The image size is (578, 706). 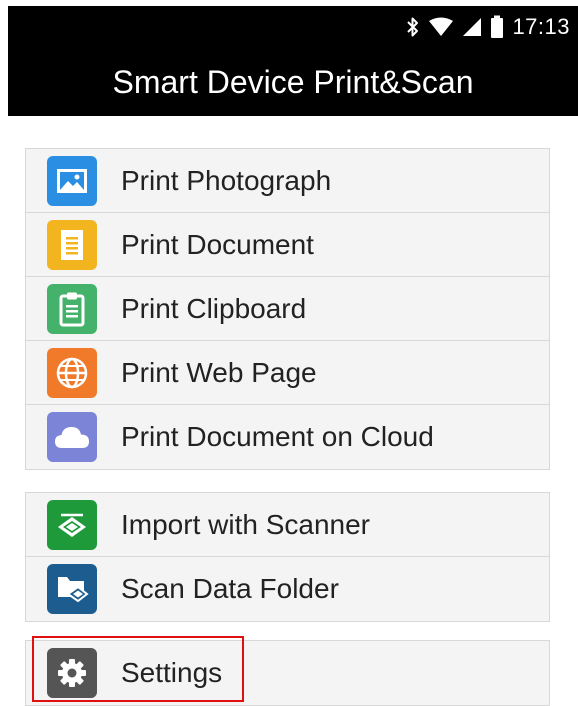 I want to click on menu-item-label: Print Clipboard, so click(x=214, y=308).